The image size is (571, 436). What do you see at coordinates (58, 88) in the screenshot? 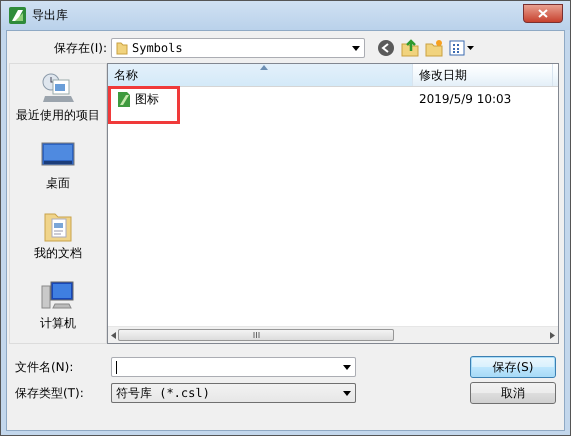
I see `recent-items-icon` at bounding box center [58, 88].